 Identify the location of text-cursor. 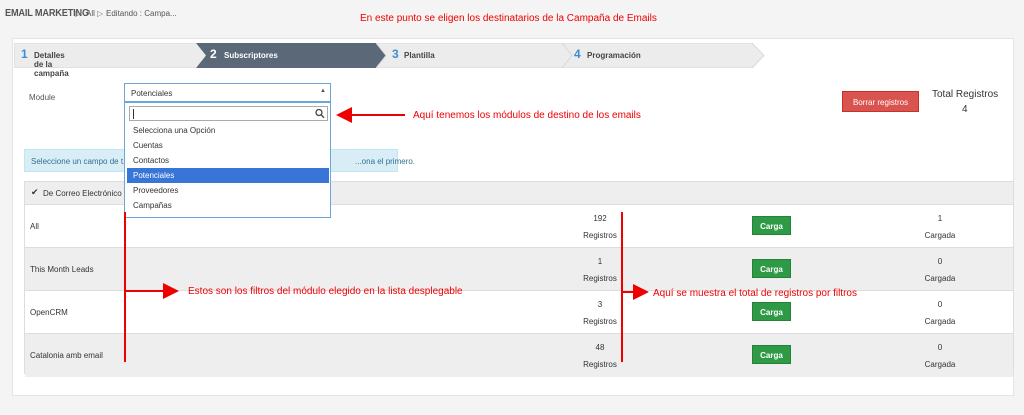
(133, 114).